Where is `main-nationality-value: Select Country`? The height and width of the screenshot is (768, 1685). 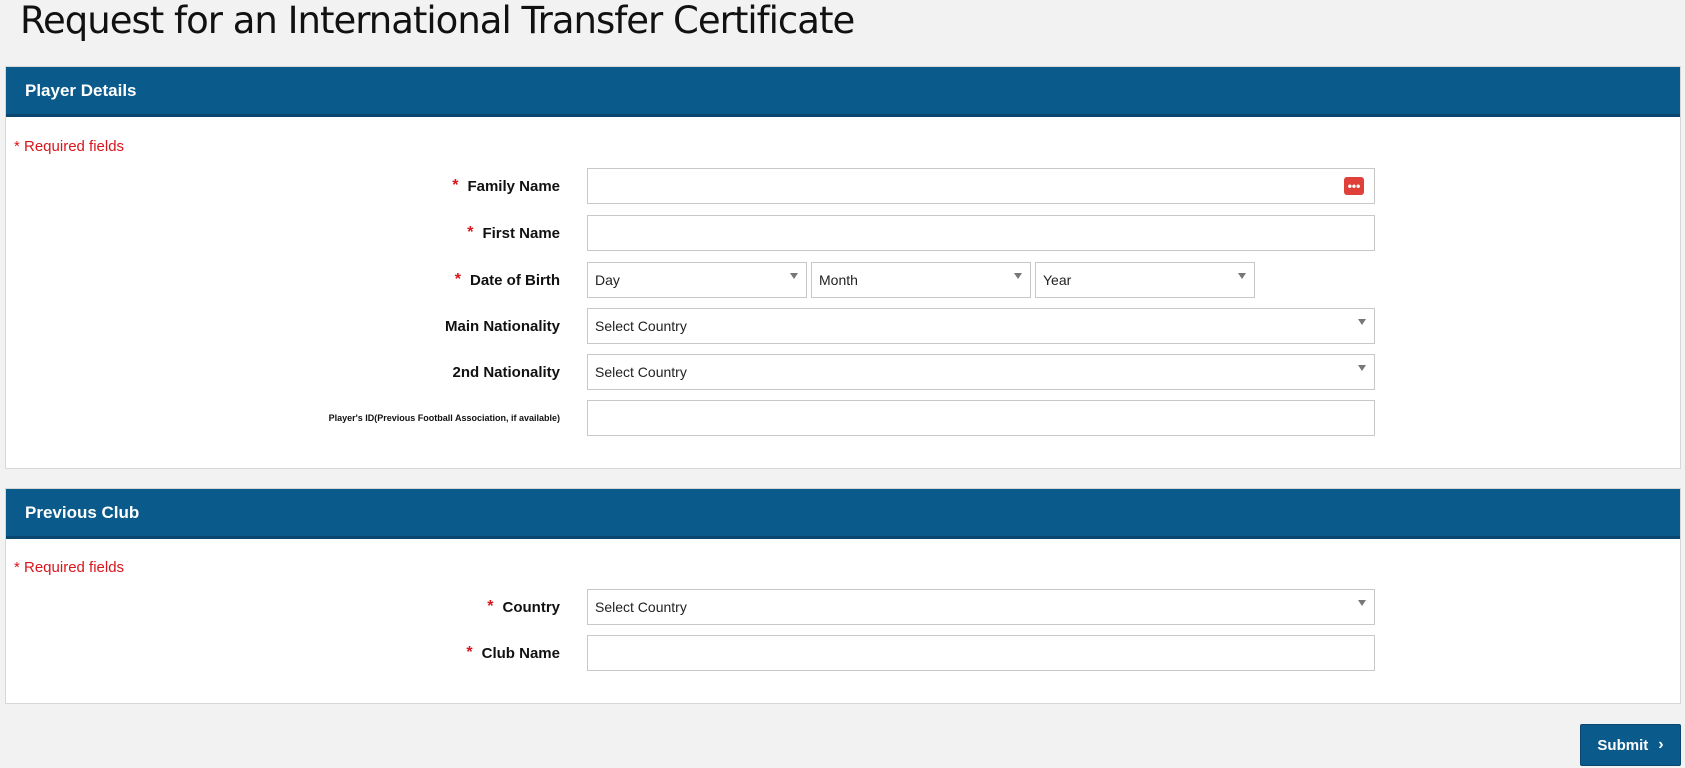 main-nationality-value: Select Country is located at coordinates (641, 326).